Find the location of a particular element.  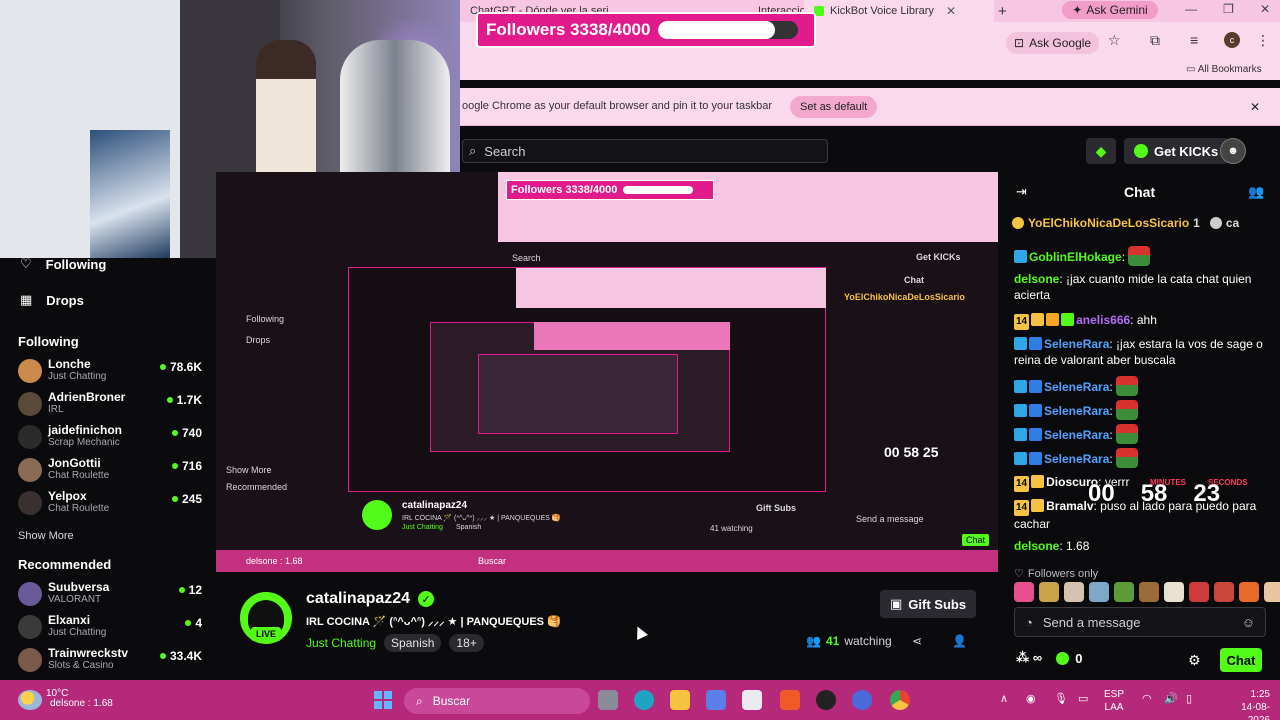

profile-icon: c is located at coordinates (1232, 40).